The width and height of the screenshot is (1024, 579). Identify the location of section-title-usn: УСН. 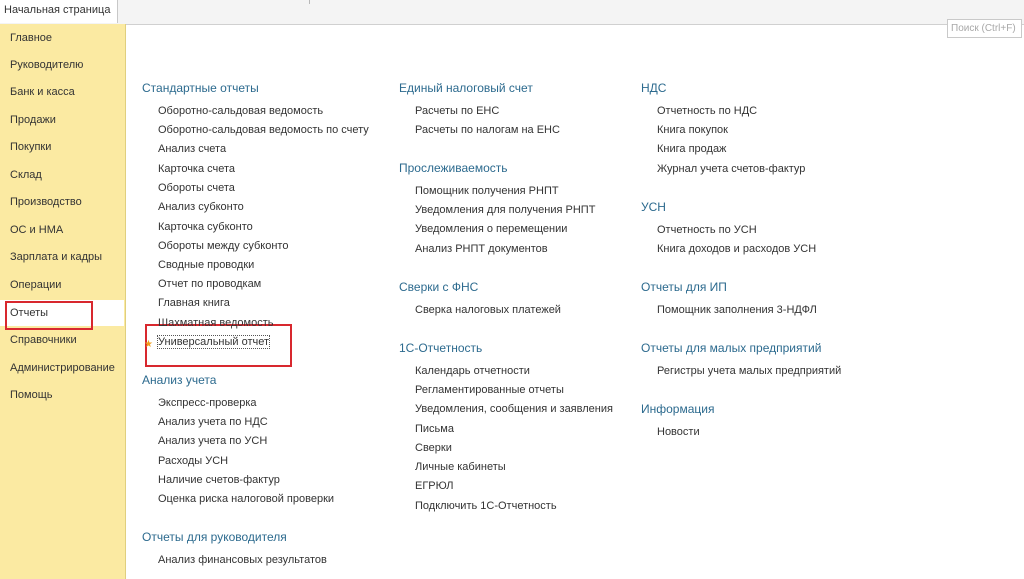
(653, 207).